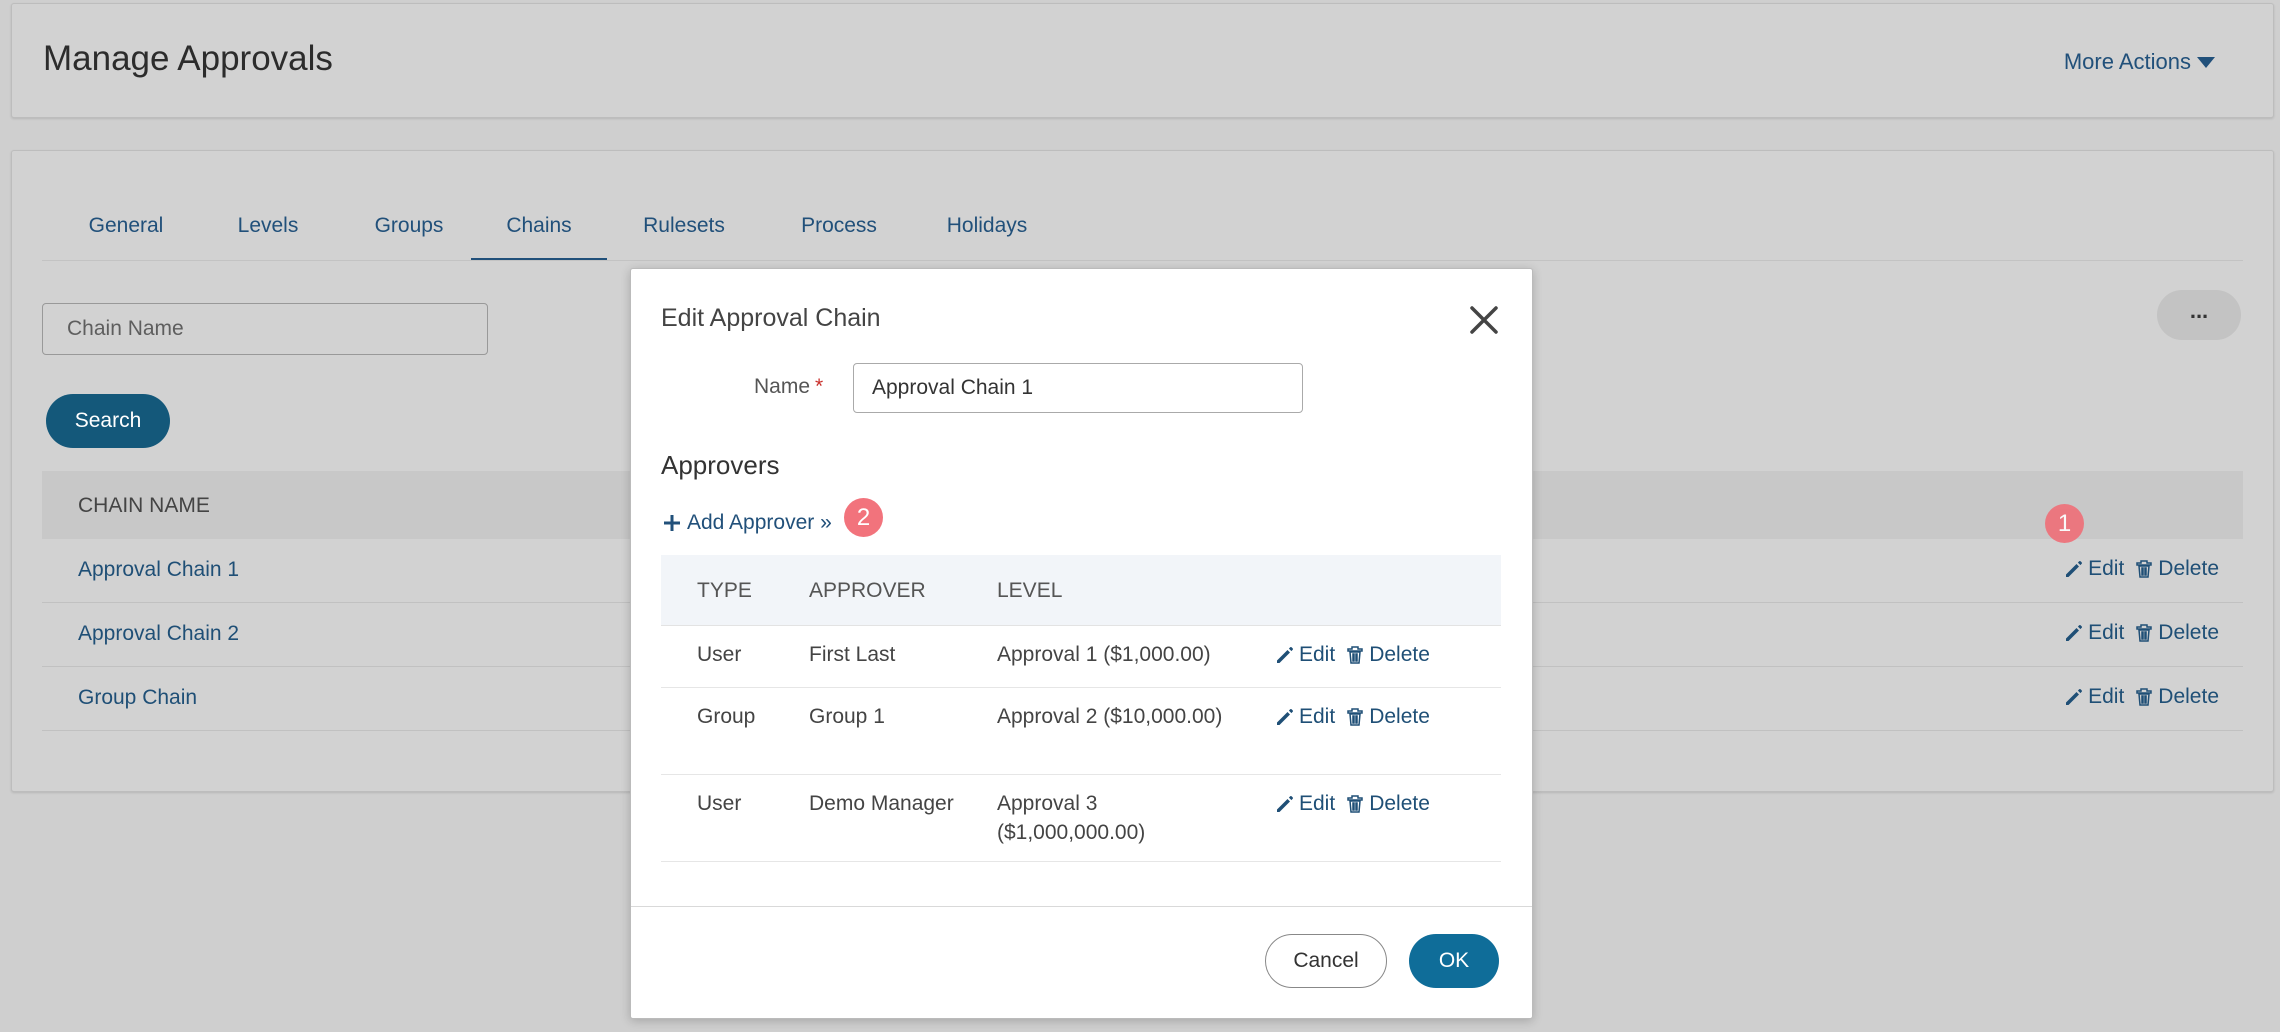  What do you see at coordinates (863, 517) in the screenshot?
I see `step-badge-2: 2` at bounding box center [863, 517].